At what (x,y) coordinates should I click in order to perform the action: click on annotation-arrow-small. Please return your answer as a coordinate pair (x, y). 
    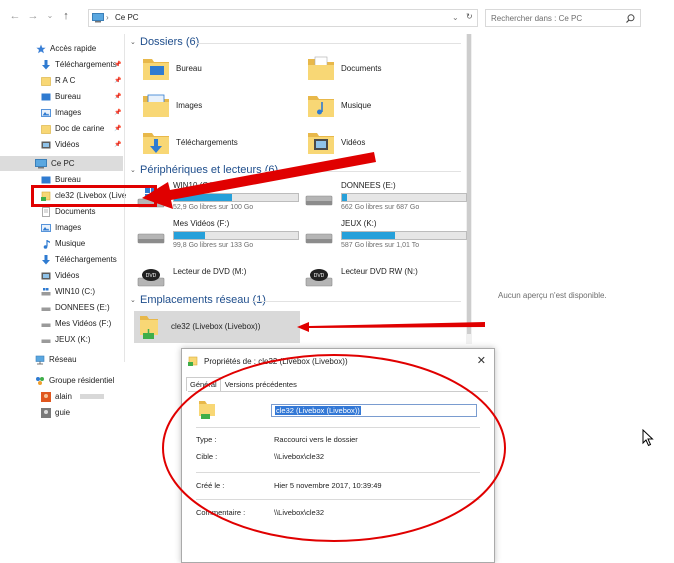
    Looking at the image, I should click on (391, 327).